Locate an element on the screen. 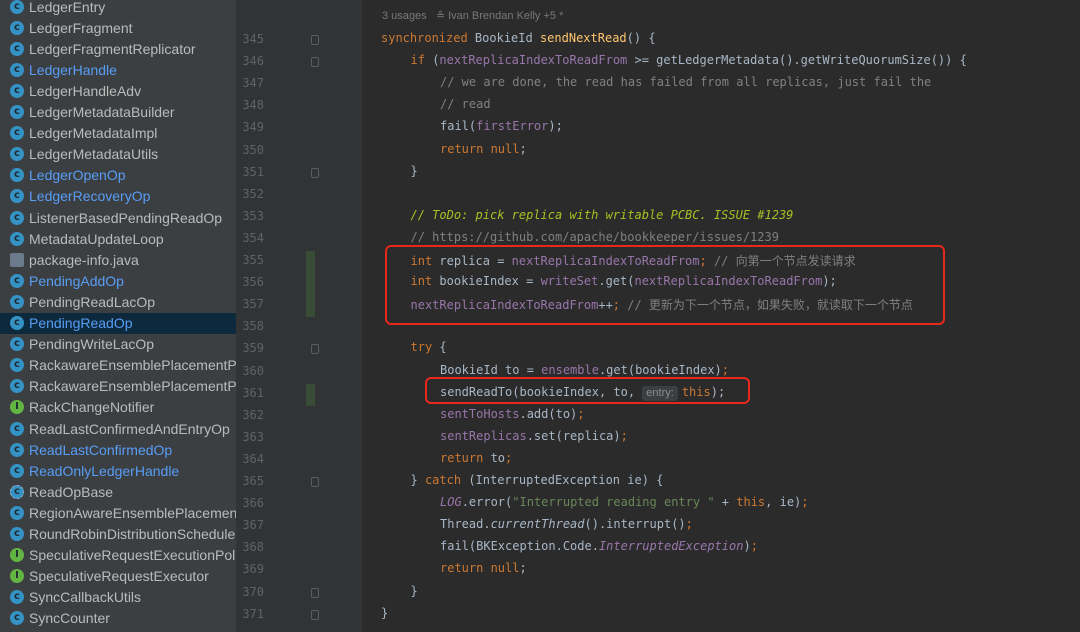 Image resolution: width=1080 pixels, height=632 pixels. tree-item: c LedgerHandle is located at coordinates (118, 69).